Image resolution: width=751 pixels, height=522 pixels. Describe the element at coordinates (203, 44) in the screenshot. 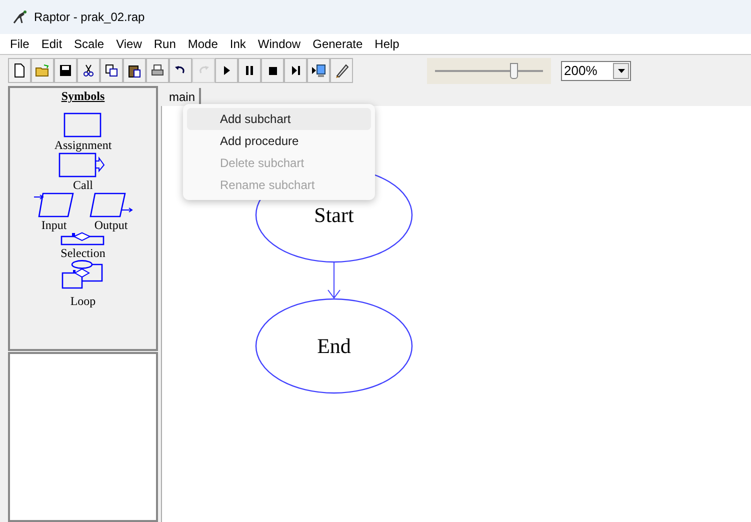

I see `menu-item: Mode` at that location.